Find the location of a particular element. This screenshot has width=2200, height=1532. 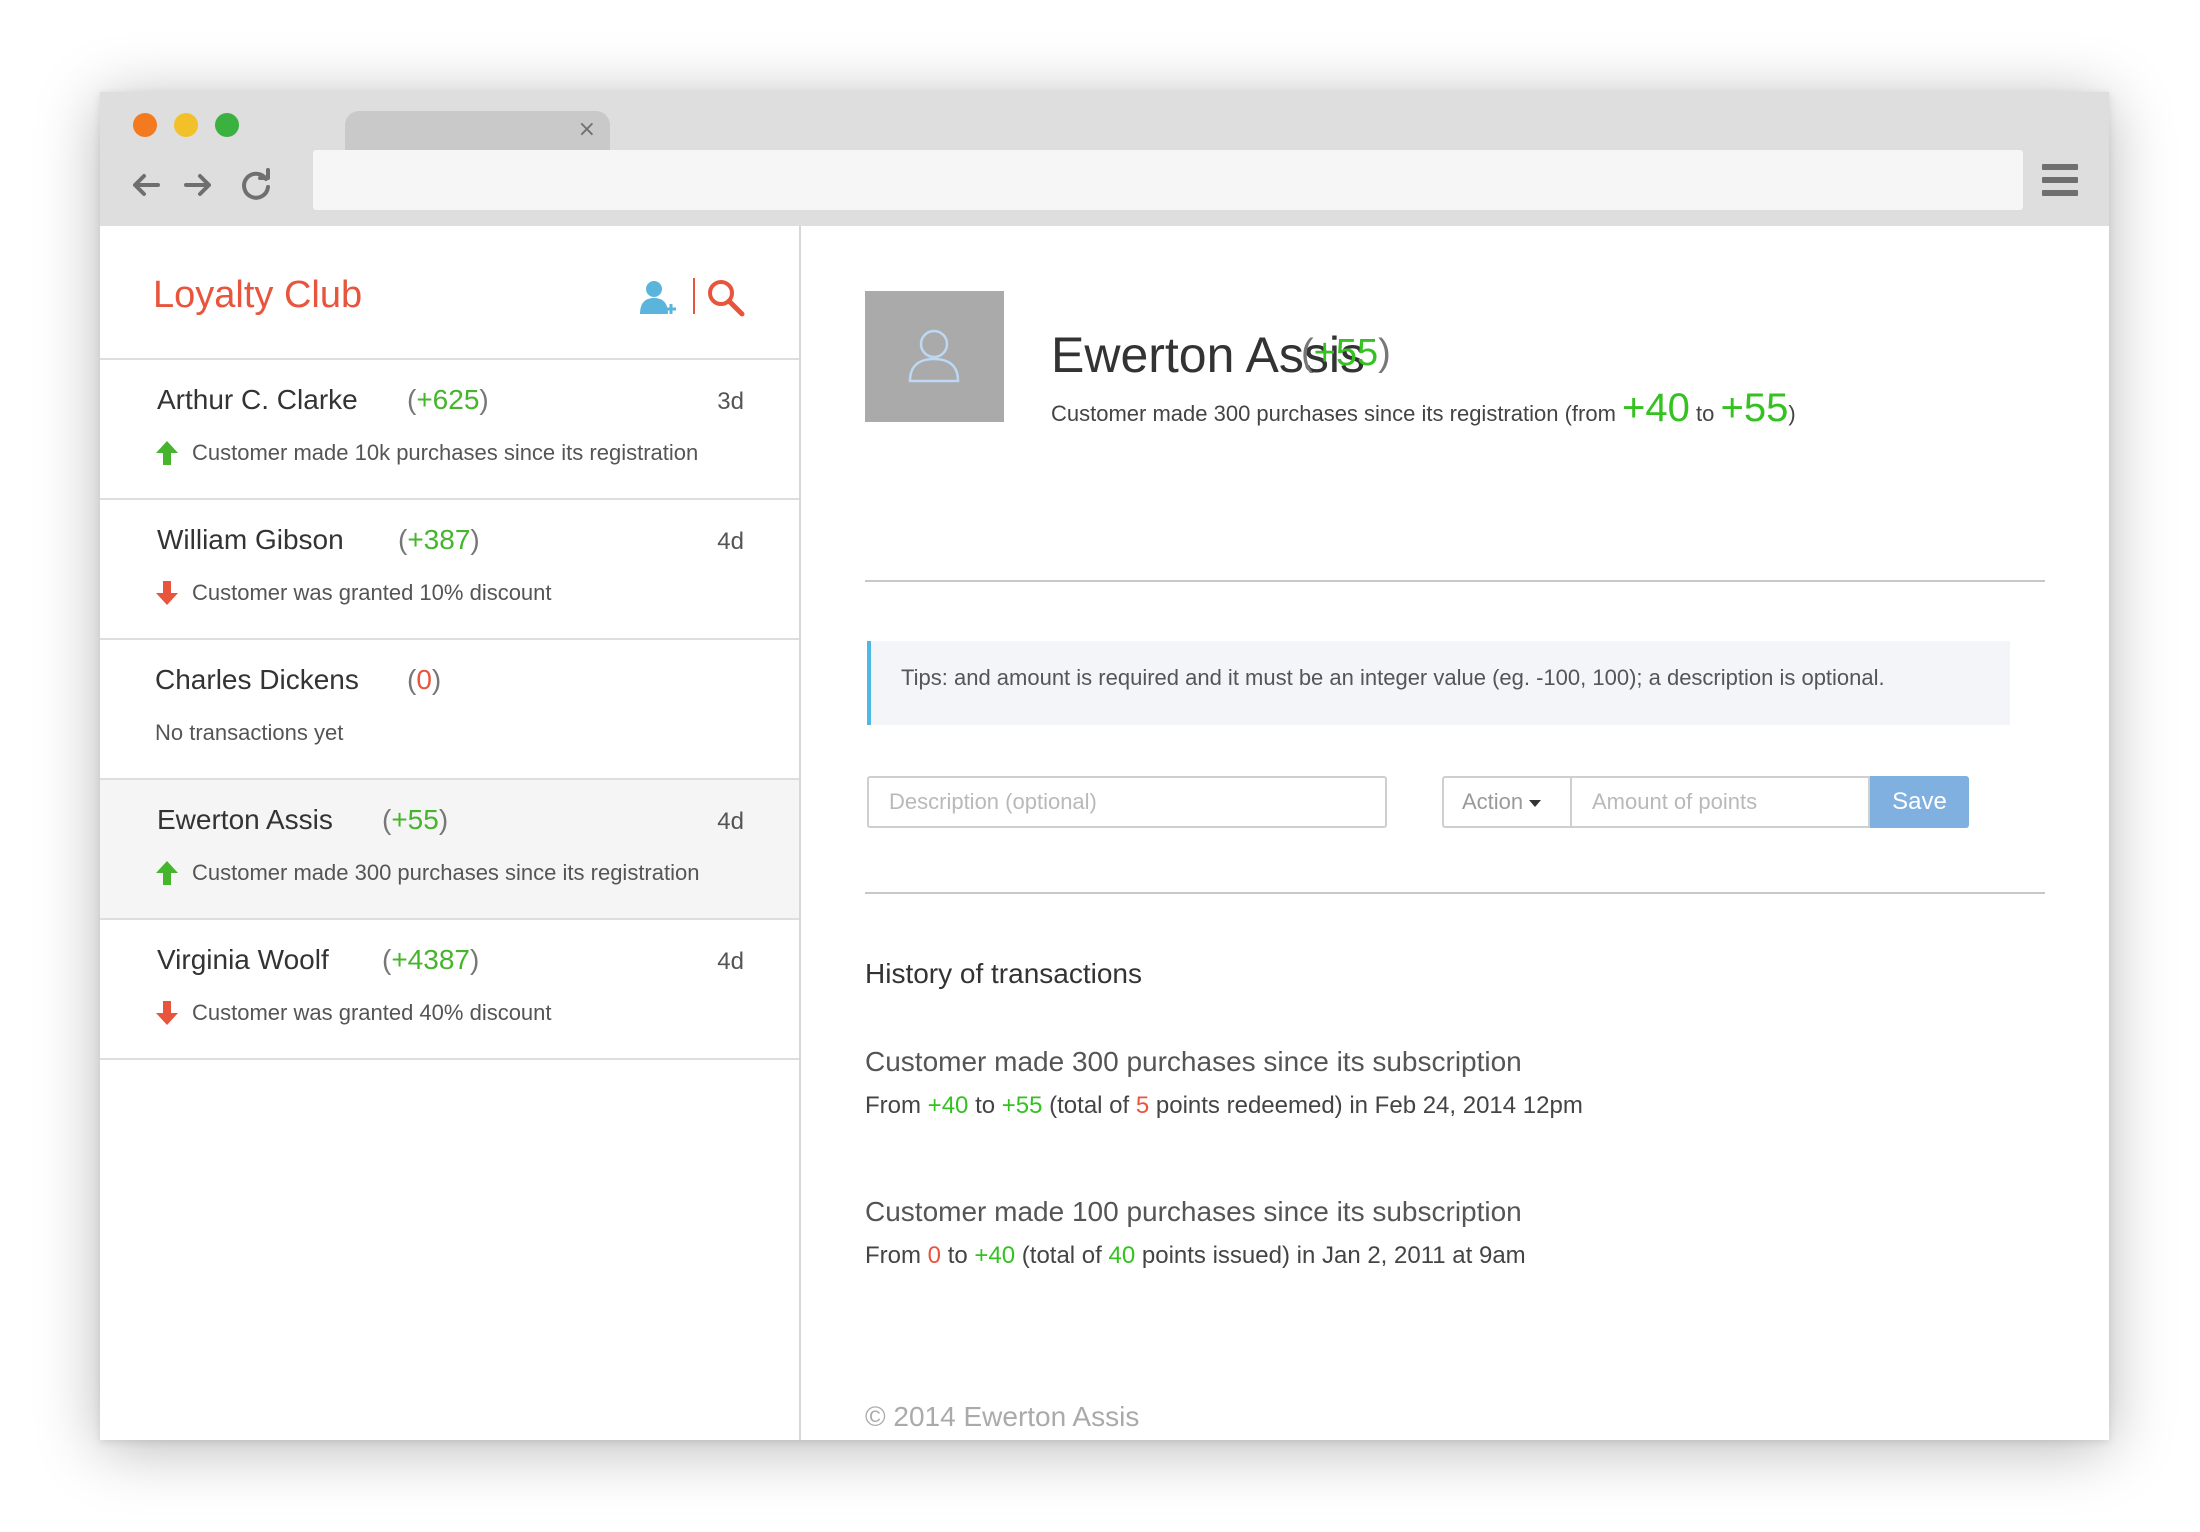

hamburger-menu-icon is located at coordinates (2060, 180).